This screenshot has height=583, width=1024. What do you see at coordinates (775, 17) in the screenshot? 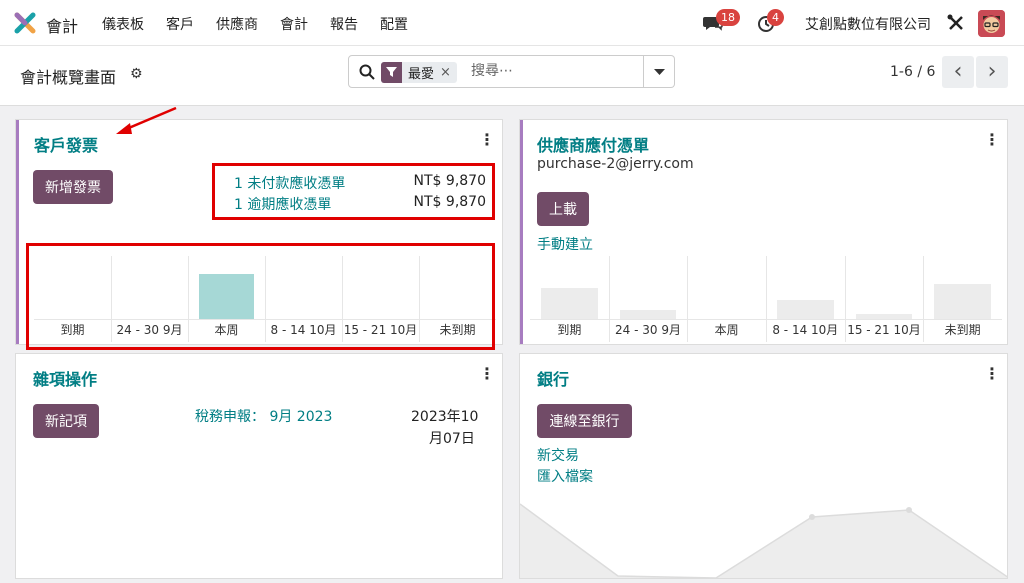
I see `activity-badge: 4` at bounding box center [775, 17].